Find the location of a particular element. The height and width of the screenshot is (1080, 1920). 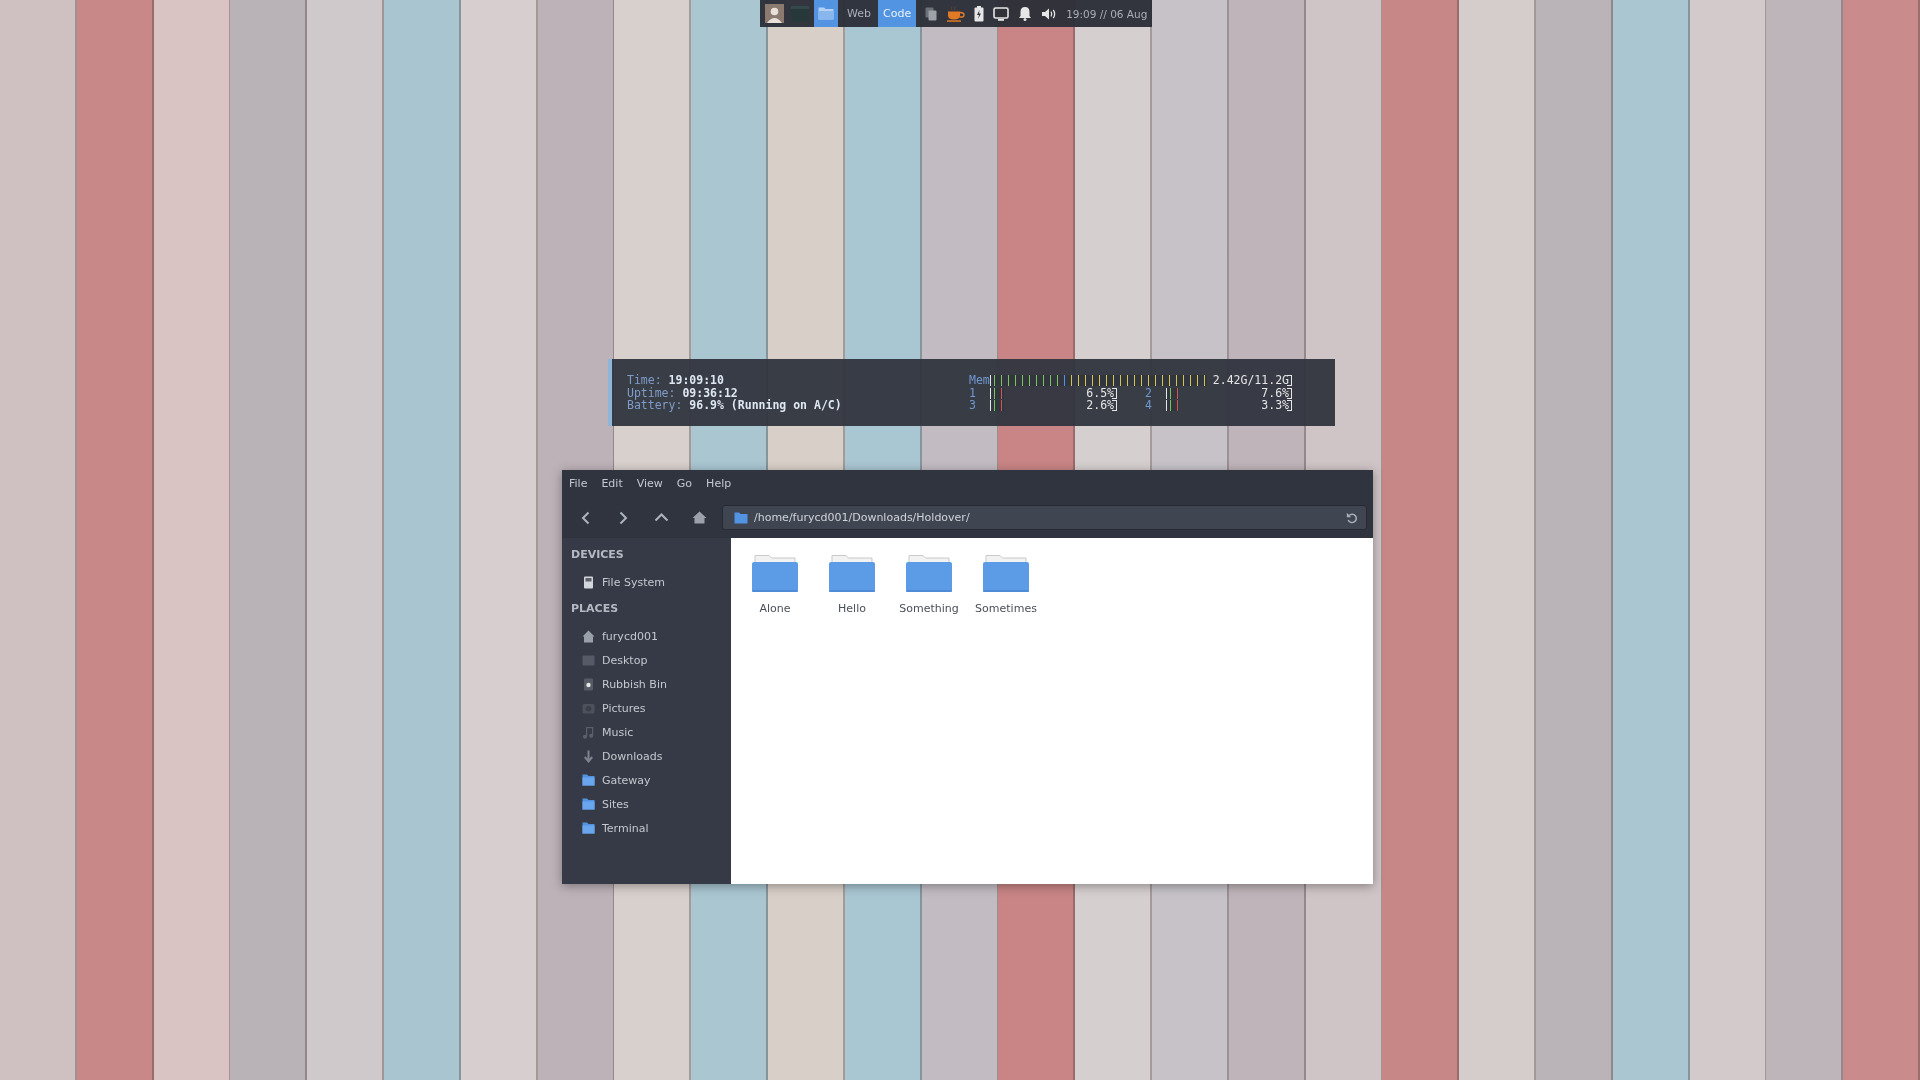

cpu-reading: 6.5% is located at coordinates (1100, 393).